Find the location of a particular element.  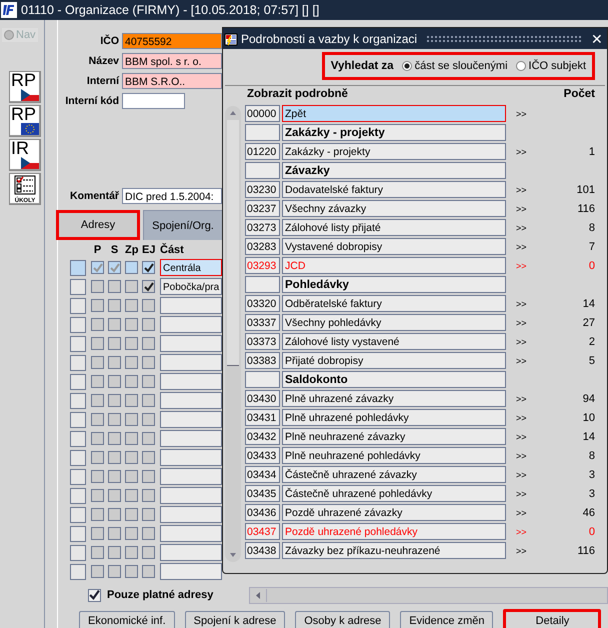

vertical-scrollbar is located at coordinates (233, 334).